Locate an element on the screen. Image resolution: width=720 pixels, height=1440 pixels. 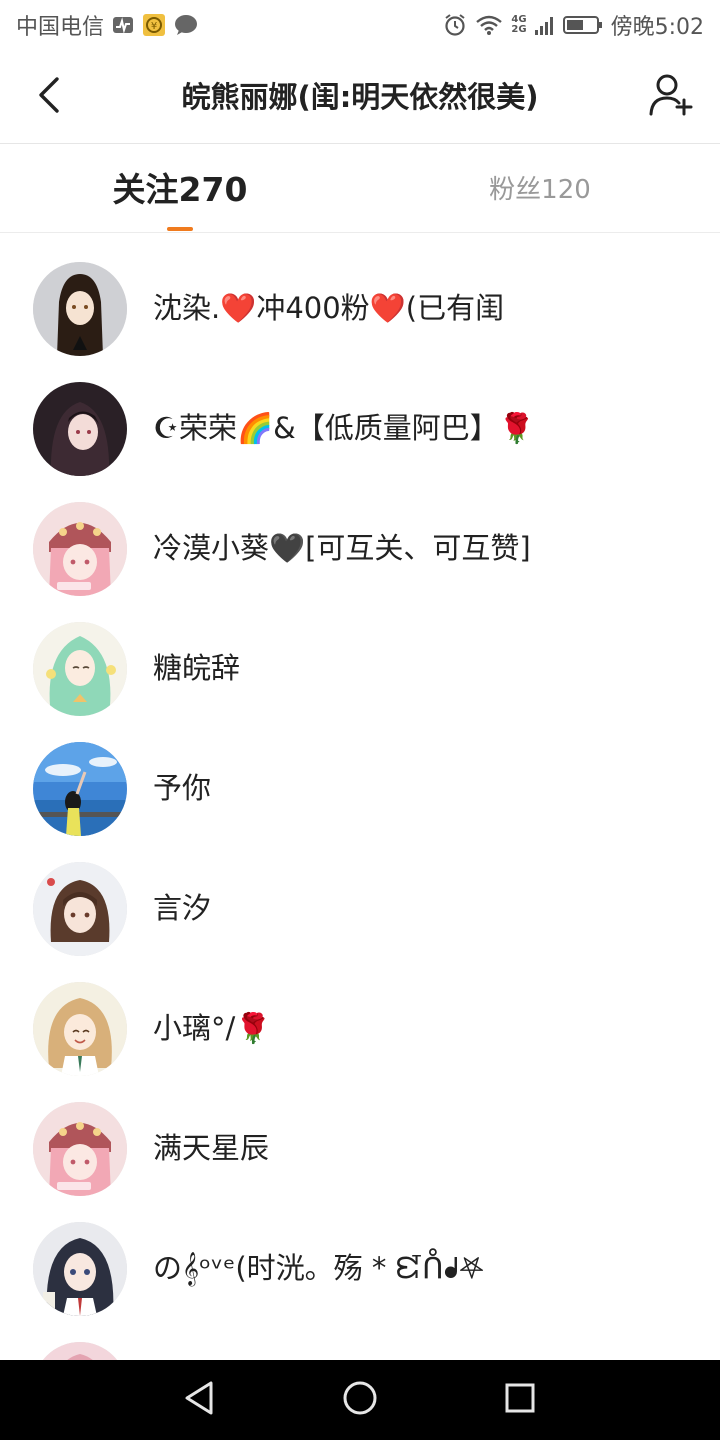
network-type: 4G 2G is located at coordinates (518, 25).